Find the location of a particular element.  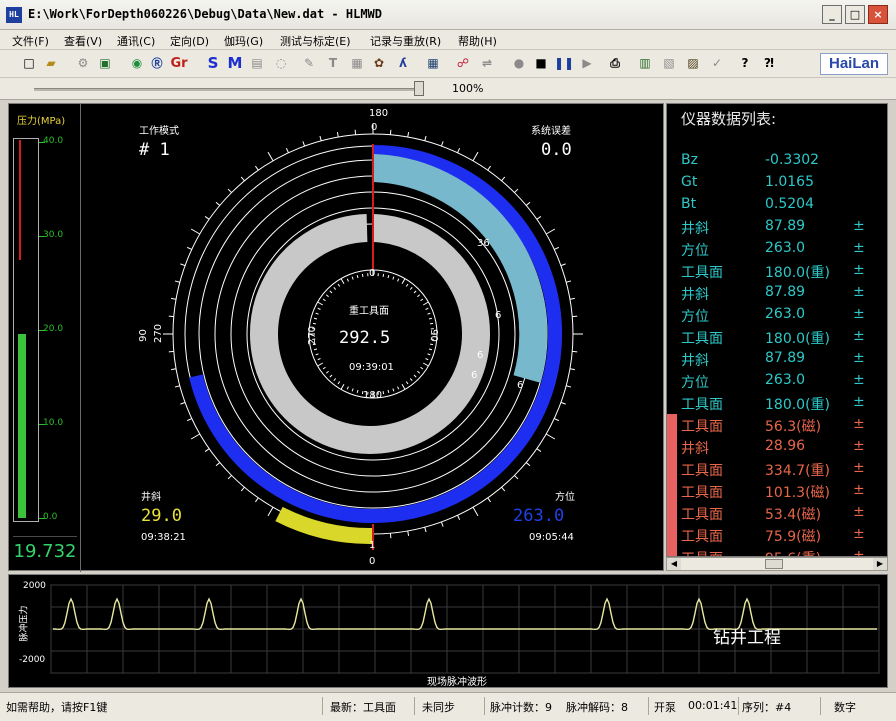

menu-test-calibrate: 测试与标定(E) is located at coordinates (315, 41).